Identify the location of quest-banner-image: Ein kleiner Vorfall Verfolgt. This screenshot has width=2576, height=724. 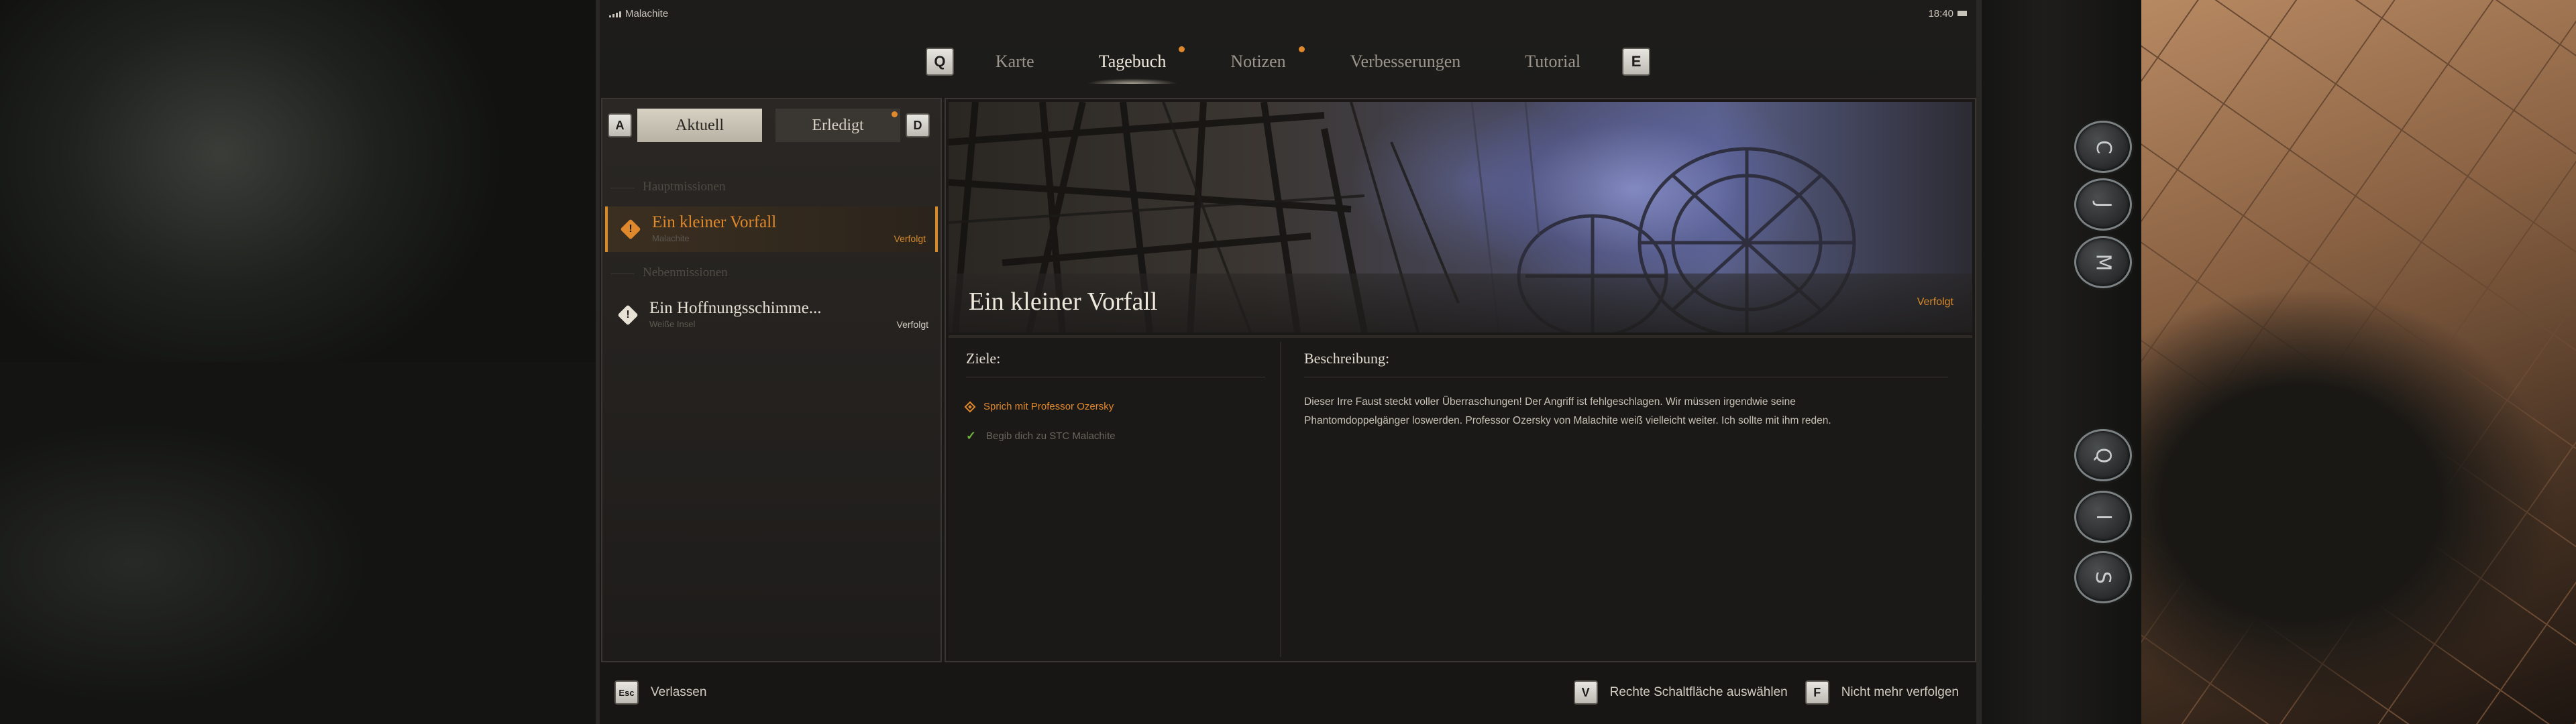
(1460, 217).